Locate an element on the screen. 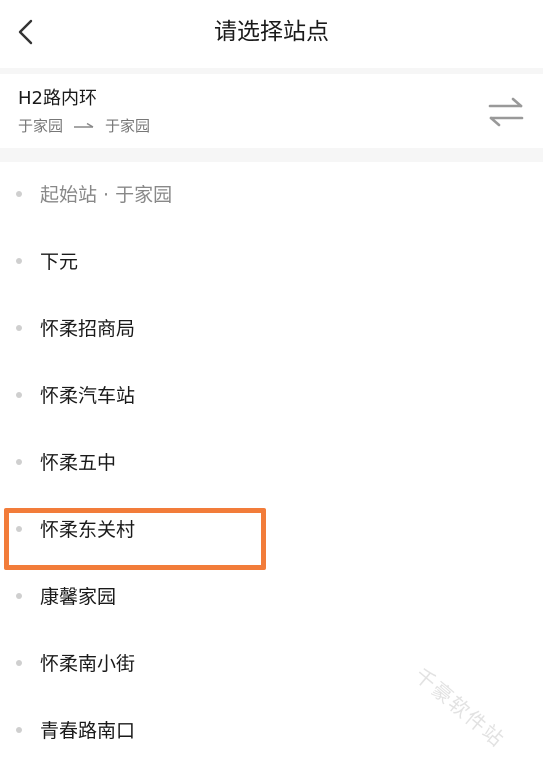 This screenshot has height=765, width=543. stop-label: 怀柔东关村 is located at coordinates (88, 530).